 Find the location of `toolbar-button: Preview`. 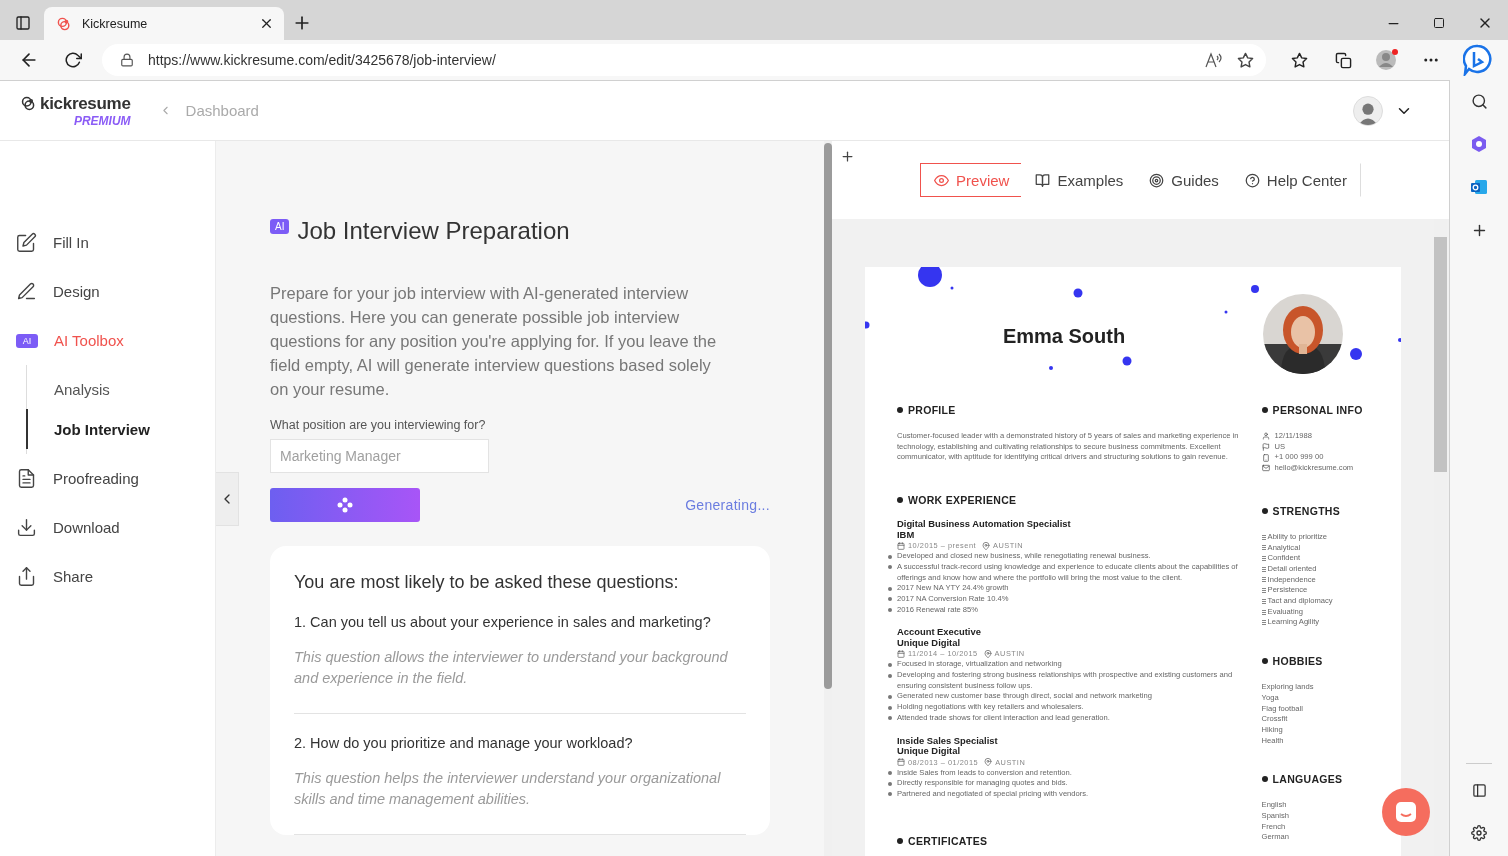

toolbar-button: Preview is located at coordinates (972, 180).